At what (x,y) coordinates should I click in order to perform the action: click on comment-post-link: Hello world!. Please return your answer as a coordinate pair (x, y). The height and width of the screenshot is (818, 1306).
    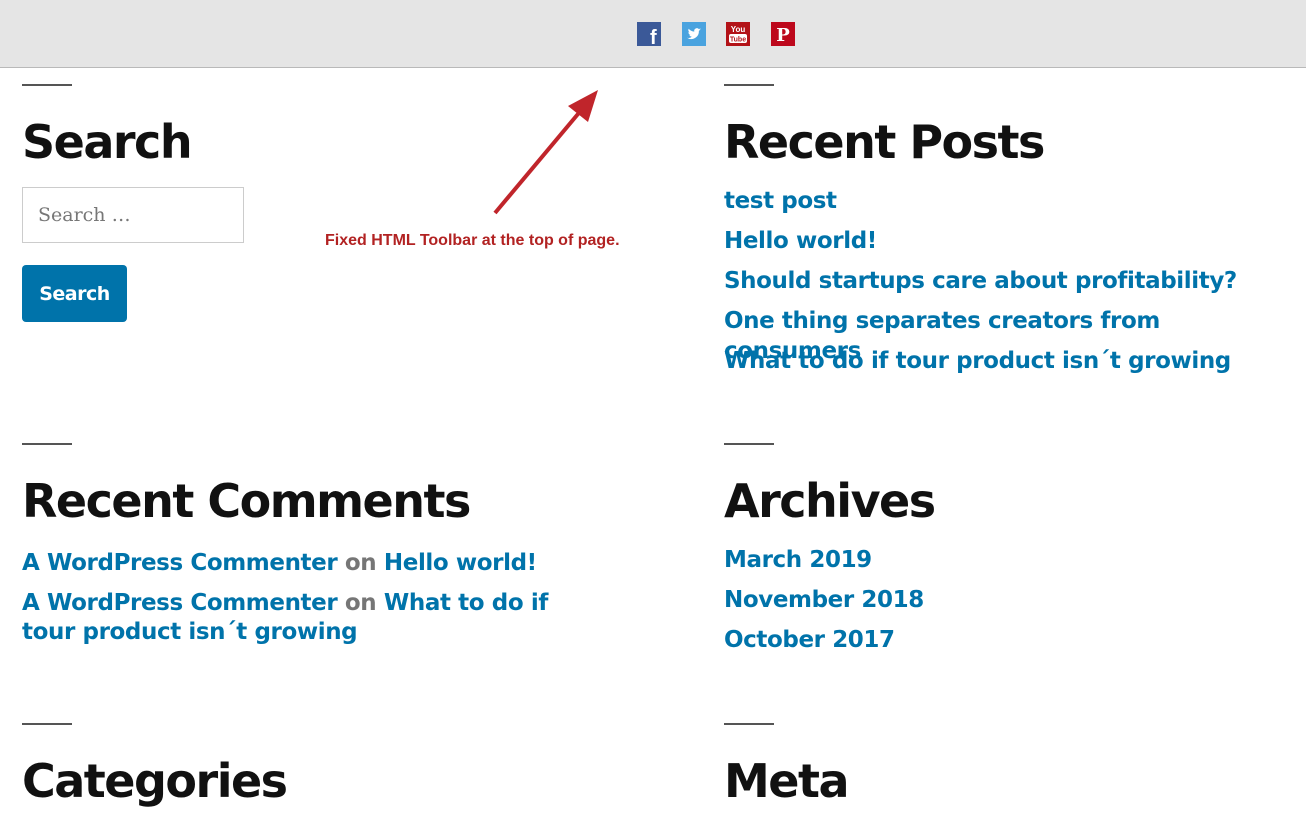
    Looking at the image, I should click on (460, 563).